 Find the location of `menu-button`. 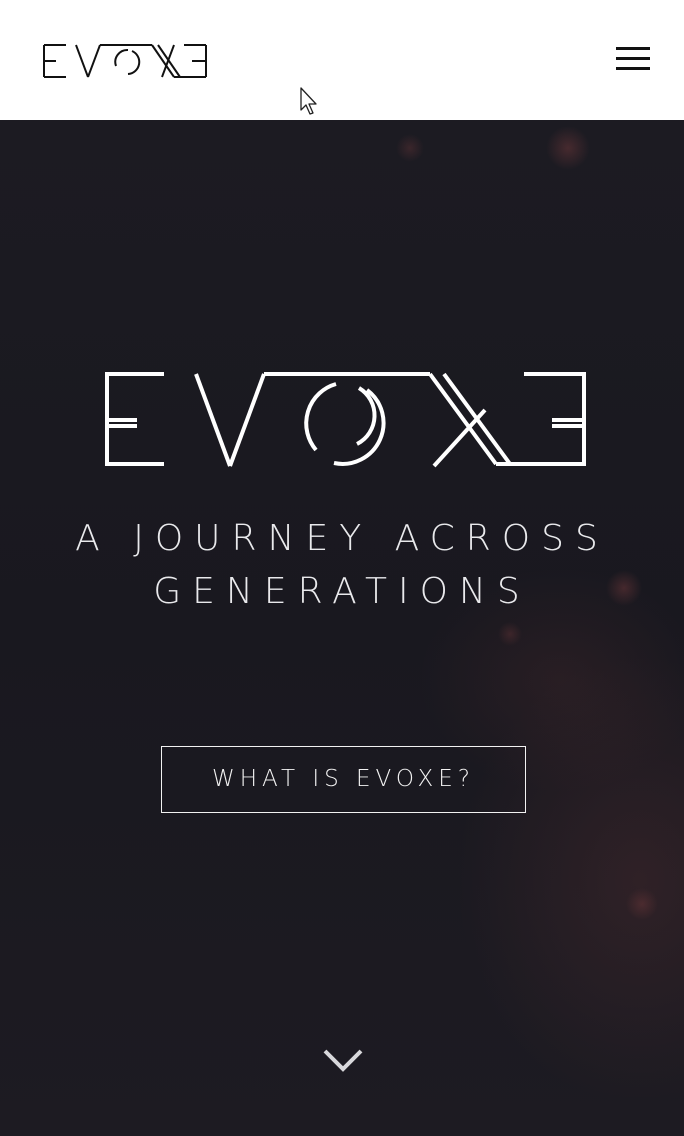

menu-button is located at coordinates (633, 59).